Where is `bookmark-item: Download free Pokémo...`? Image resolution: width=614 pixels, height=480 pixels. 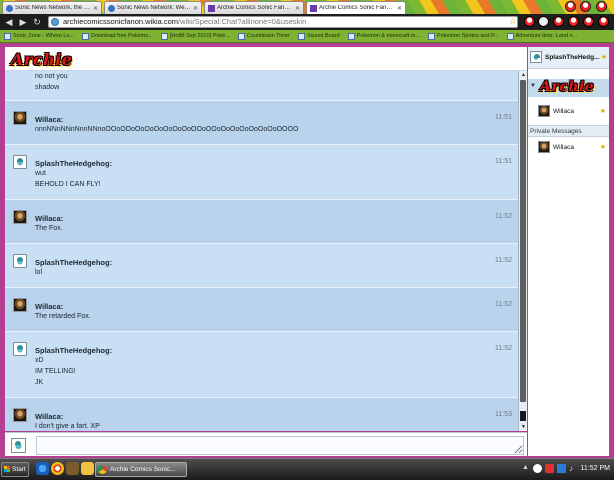
bookmark-item: Download free Pokémo... is located at coordinates (117, 36).